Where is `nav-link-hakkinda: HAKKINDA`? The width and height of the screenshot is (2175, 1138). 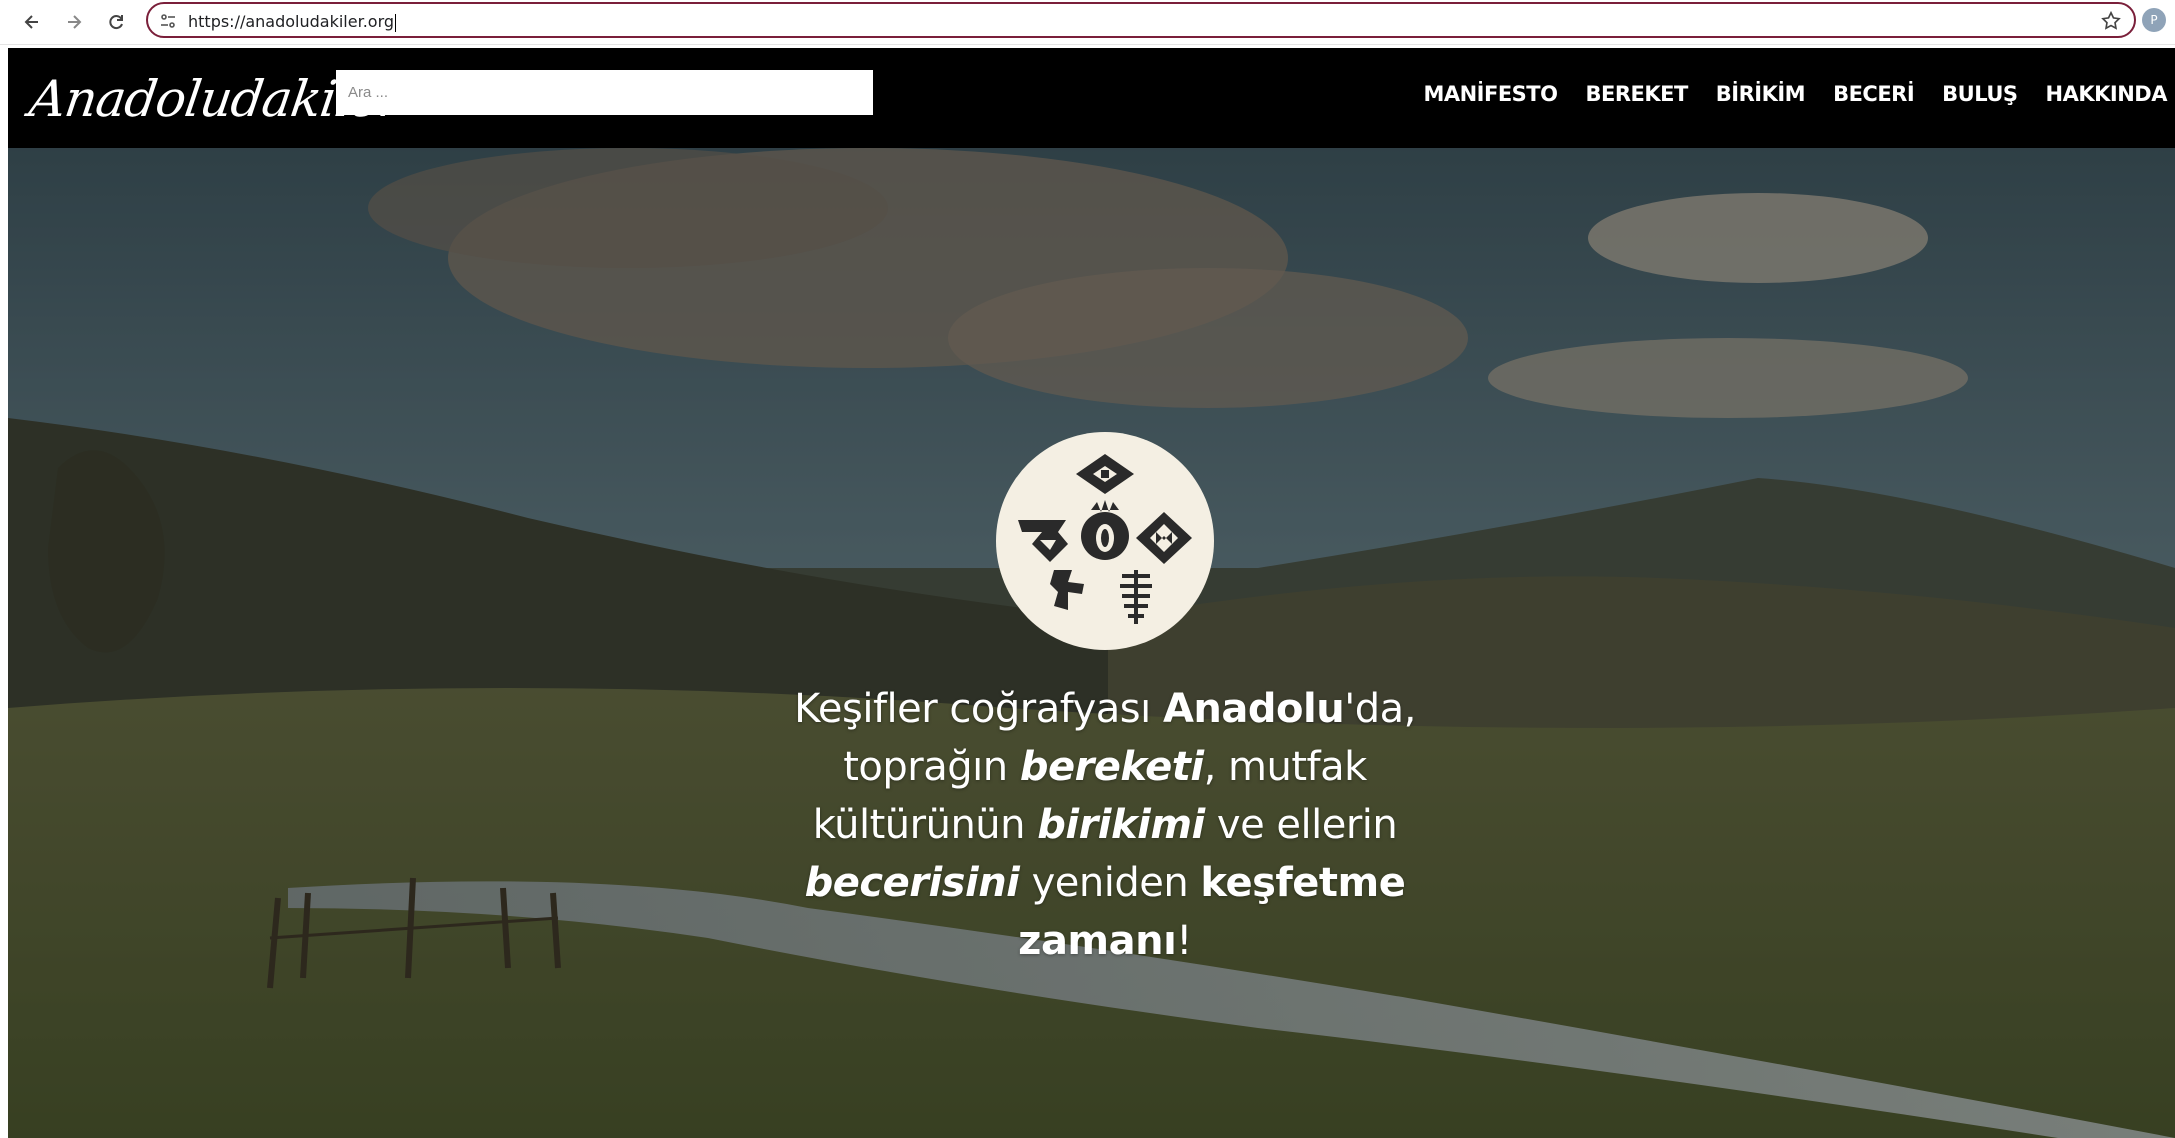
nav-link-hakkinda: HAKKINDA is located at coordinates (2107, 94).